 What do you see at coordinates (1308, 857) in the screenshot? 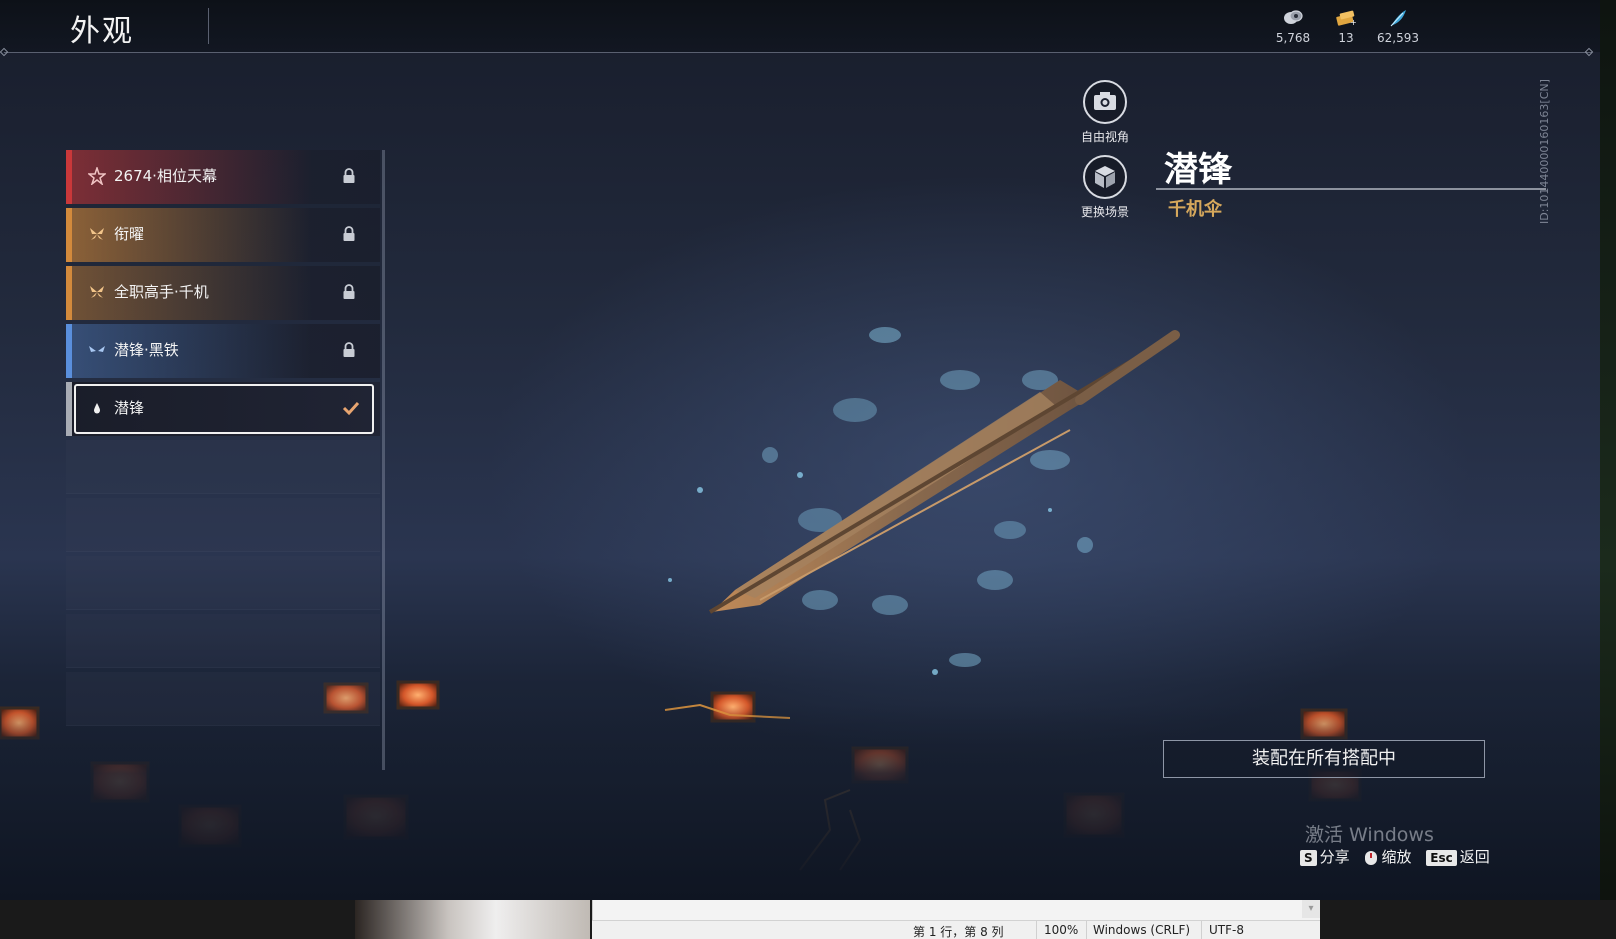
I see `share-key: S` at bounding box center [1308, 857].